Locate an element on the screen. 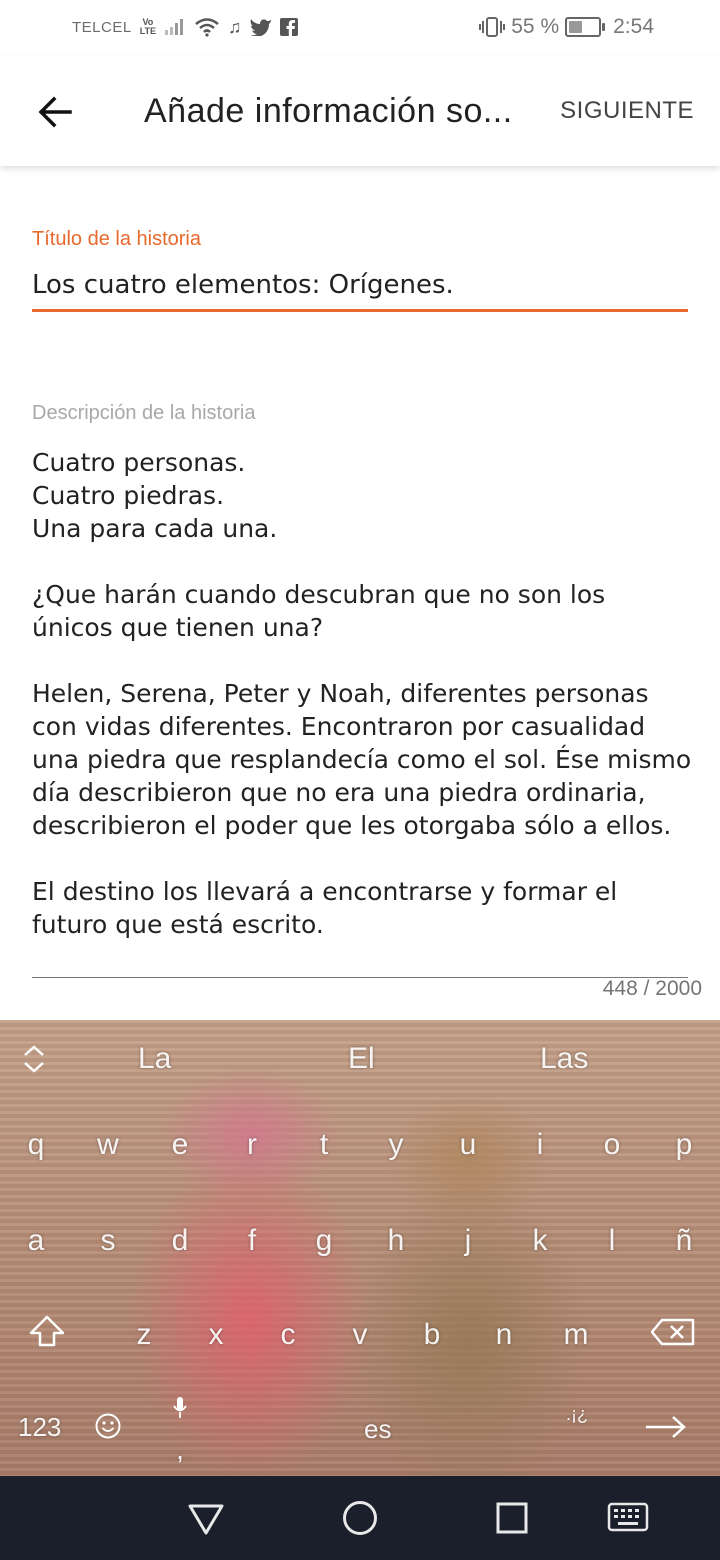  key-row3-1: x is located at coordinates (216, 1335).